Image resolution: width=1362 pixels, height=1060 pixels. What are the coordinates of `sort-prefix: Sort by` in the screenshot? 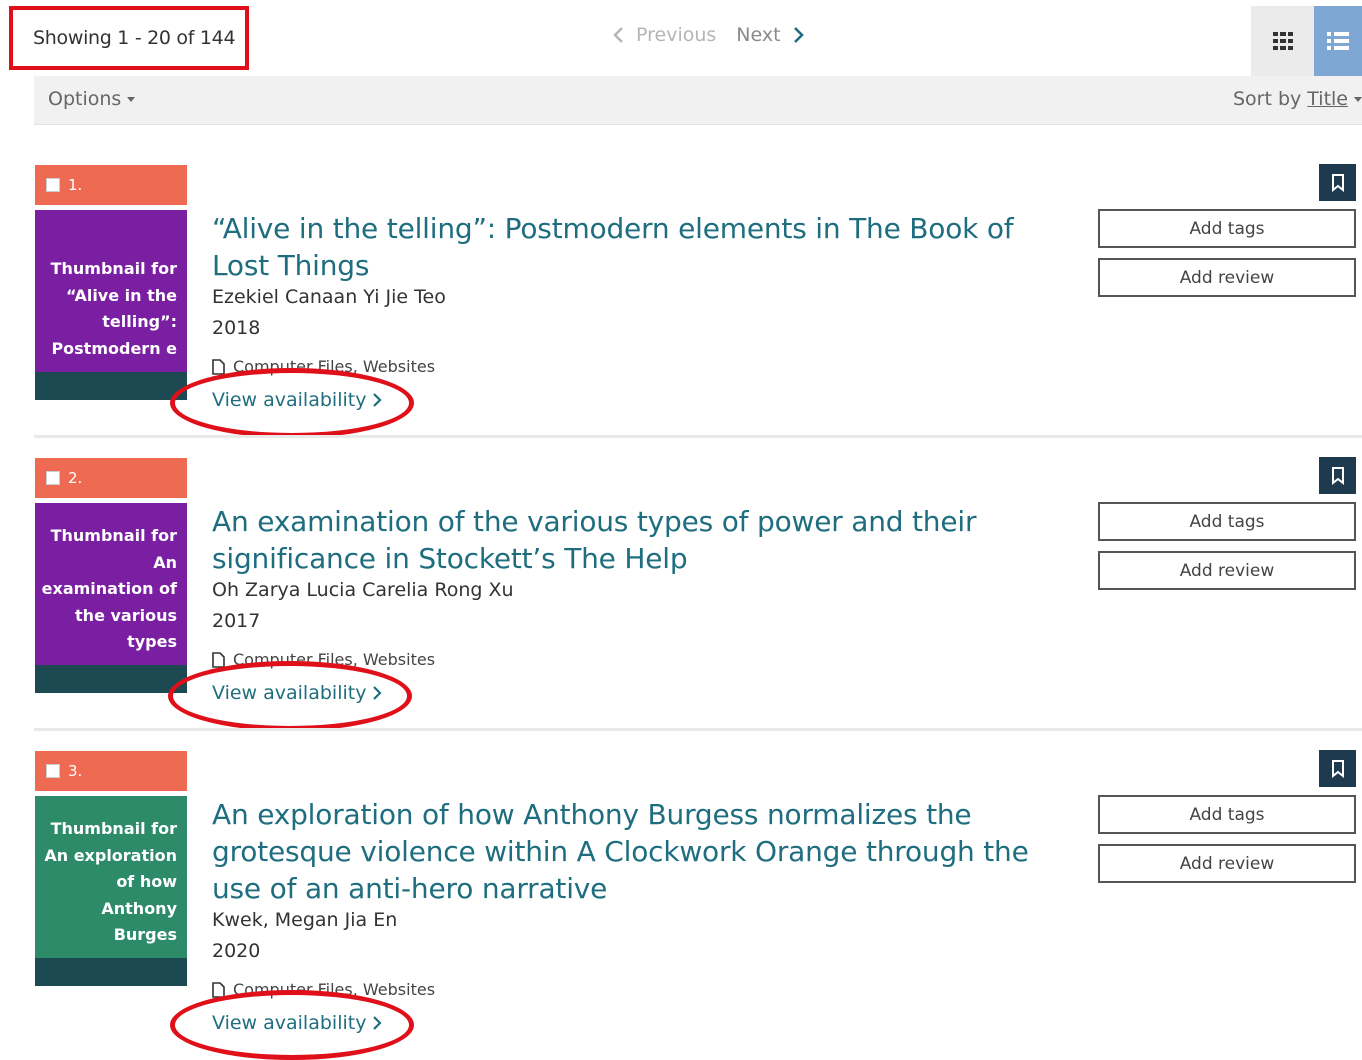 It's located at (1267, 99).